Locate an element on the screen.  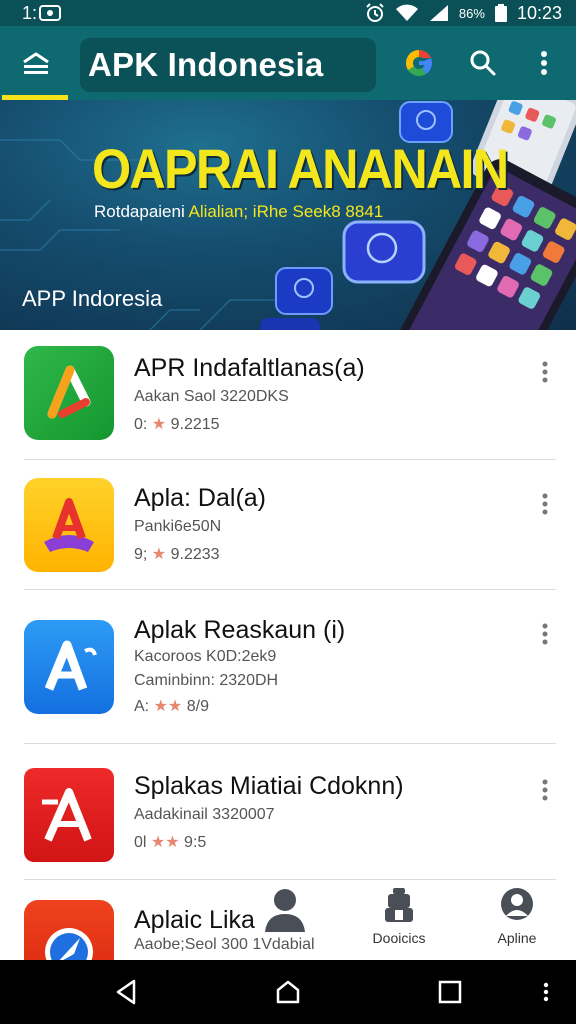
overflow-menu-button is located at coordinates (544, 63).